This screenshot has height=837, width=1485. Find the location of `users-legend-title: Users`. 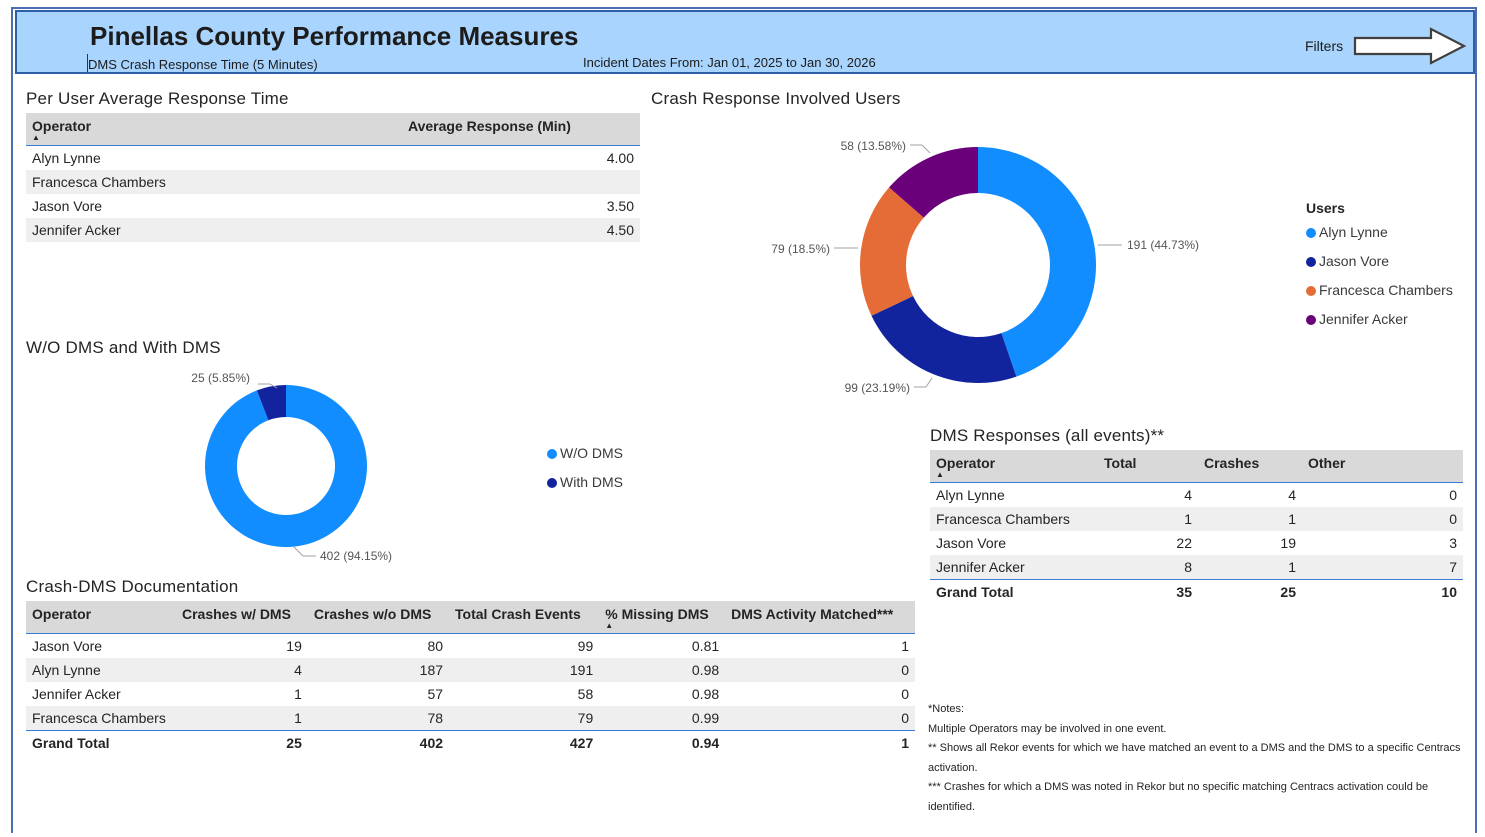

users-legend-title: Users is located at coordinates (1325, 208).